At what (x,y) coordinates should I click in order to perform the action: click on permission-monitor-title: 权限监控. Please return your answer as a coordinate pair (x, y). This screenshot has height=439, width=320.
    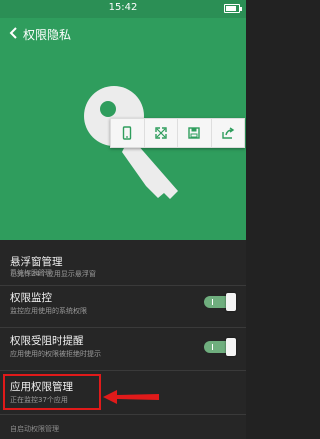
    Looking at the image, I should click on (31, 298).